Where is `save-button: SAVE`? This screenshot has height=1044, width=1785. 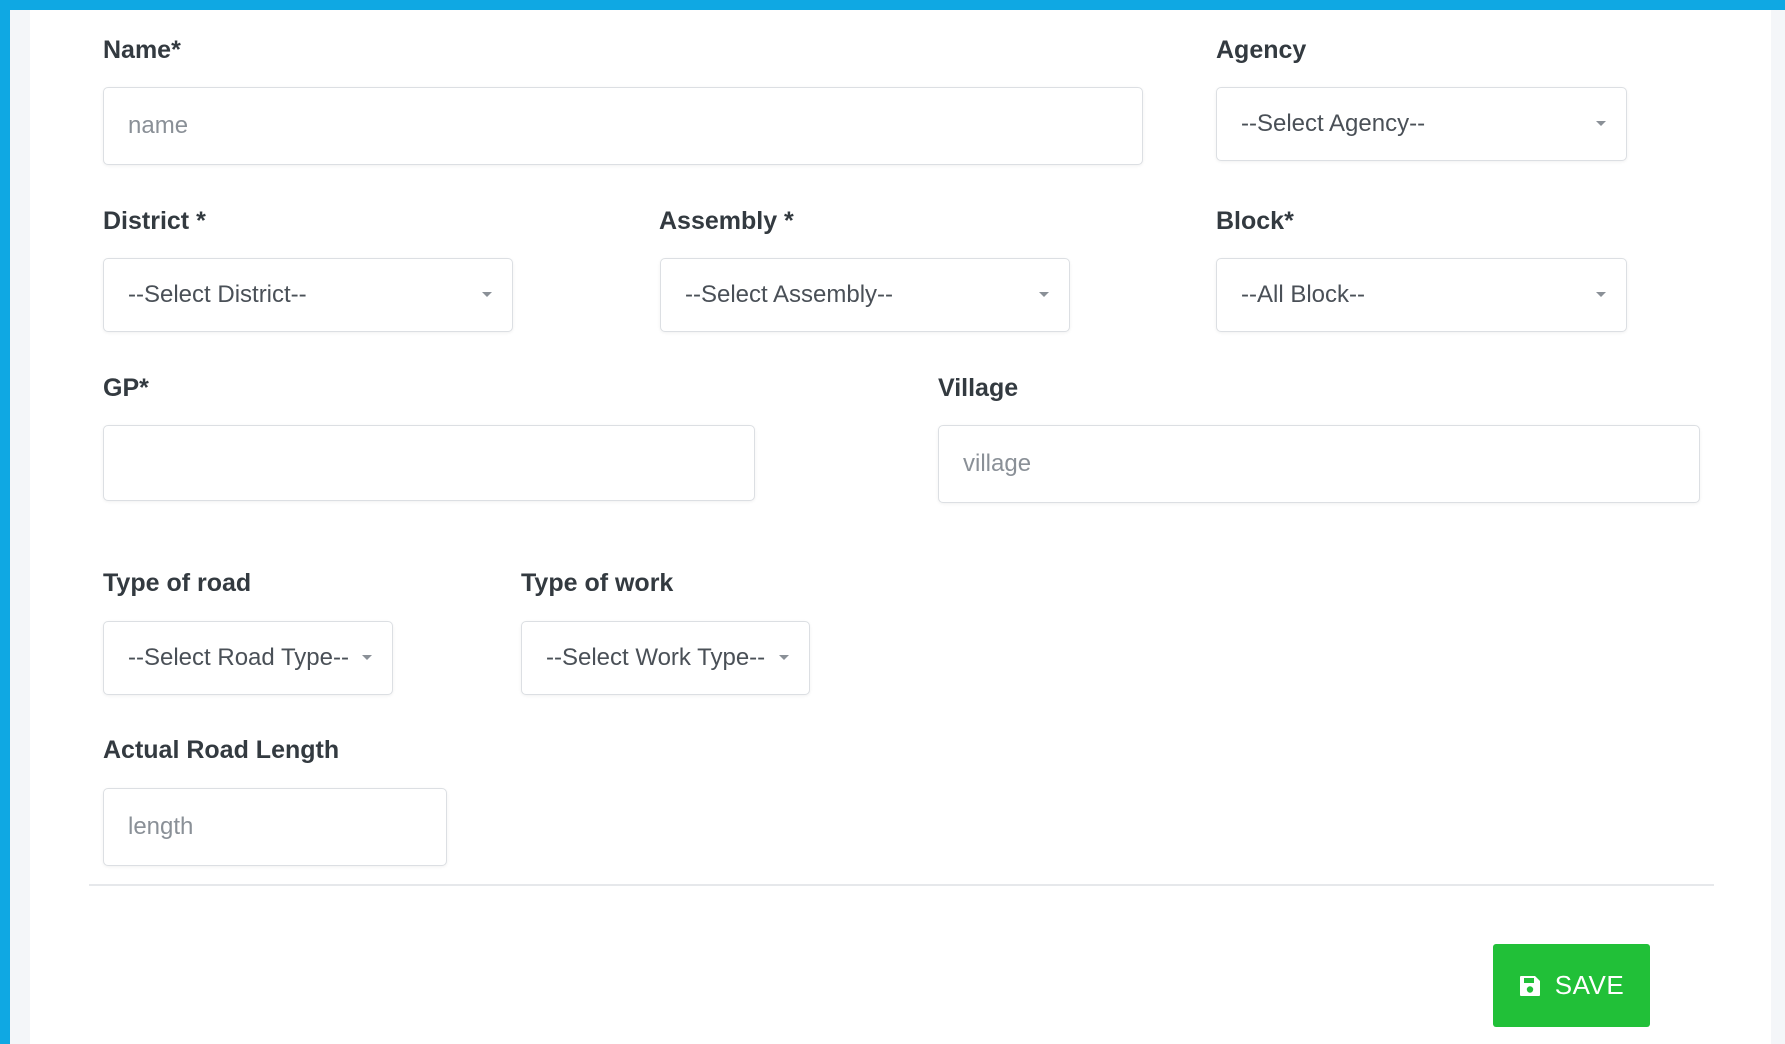
save-button: SAVE is located at coordinates (1571, 985).